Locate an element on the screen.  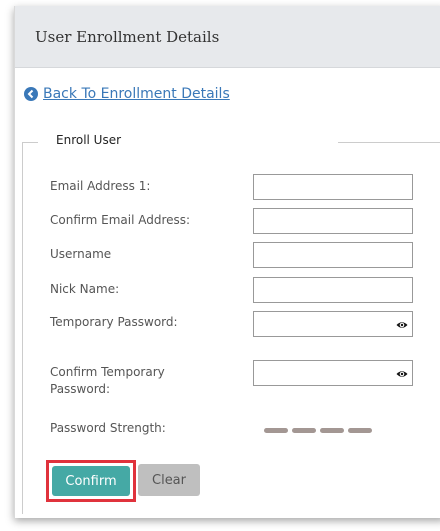
clear-button: Clear is located at coordinates (169, 480).